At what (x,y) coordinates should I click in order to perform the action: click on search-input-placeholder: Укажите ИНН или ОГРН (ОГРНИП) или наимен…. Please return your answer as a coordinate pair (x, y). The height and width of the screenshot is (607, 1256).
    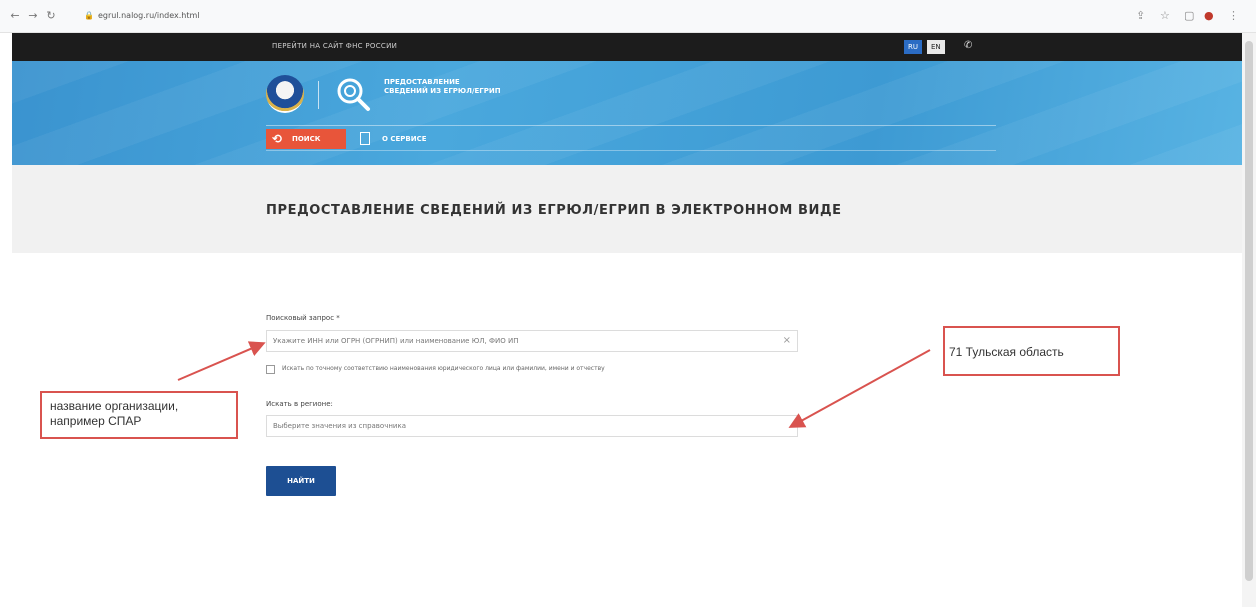
    Looking at the image, I should click on (396, 341).